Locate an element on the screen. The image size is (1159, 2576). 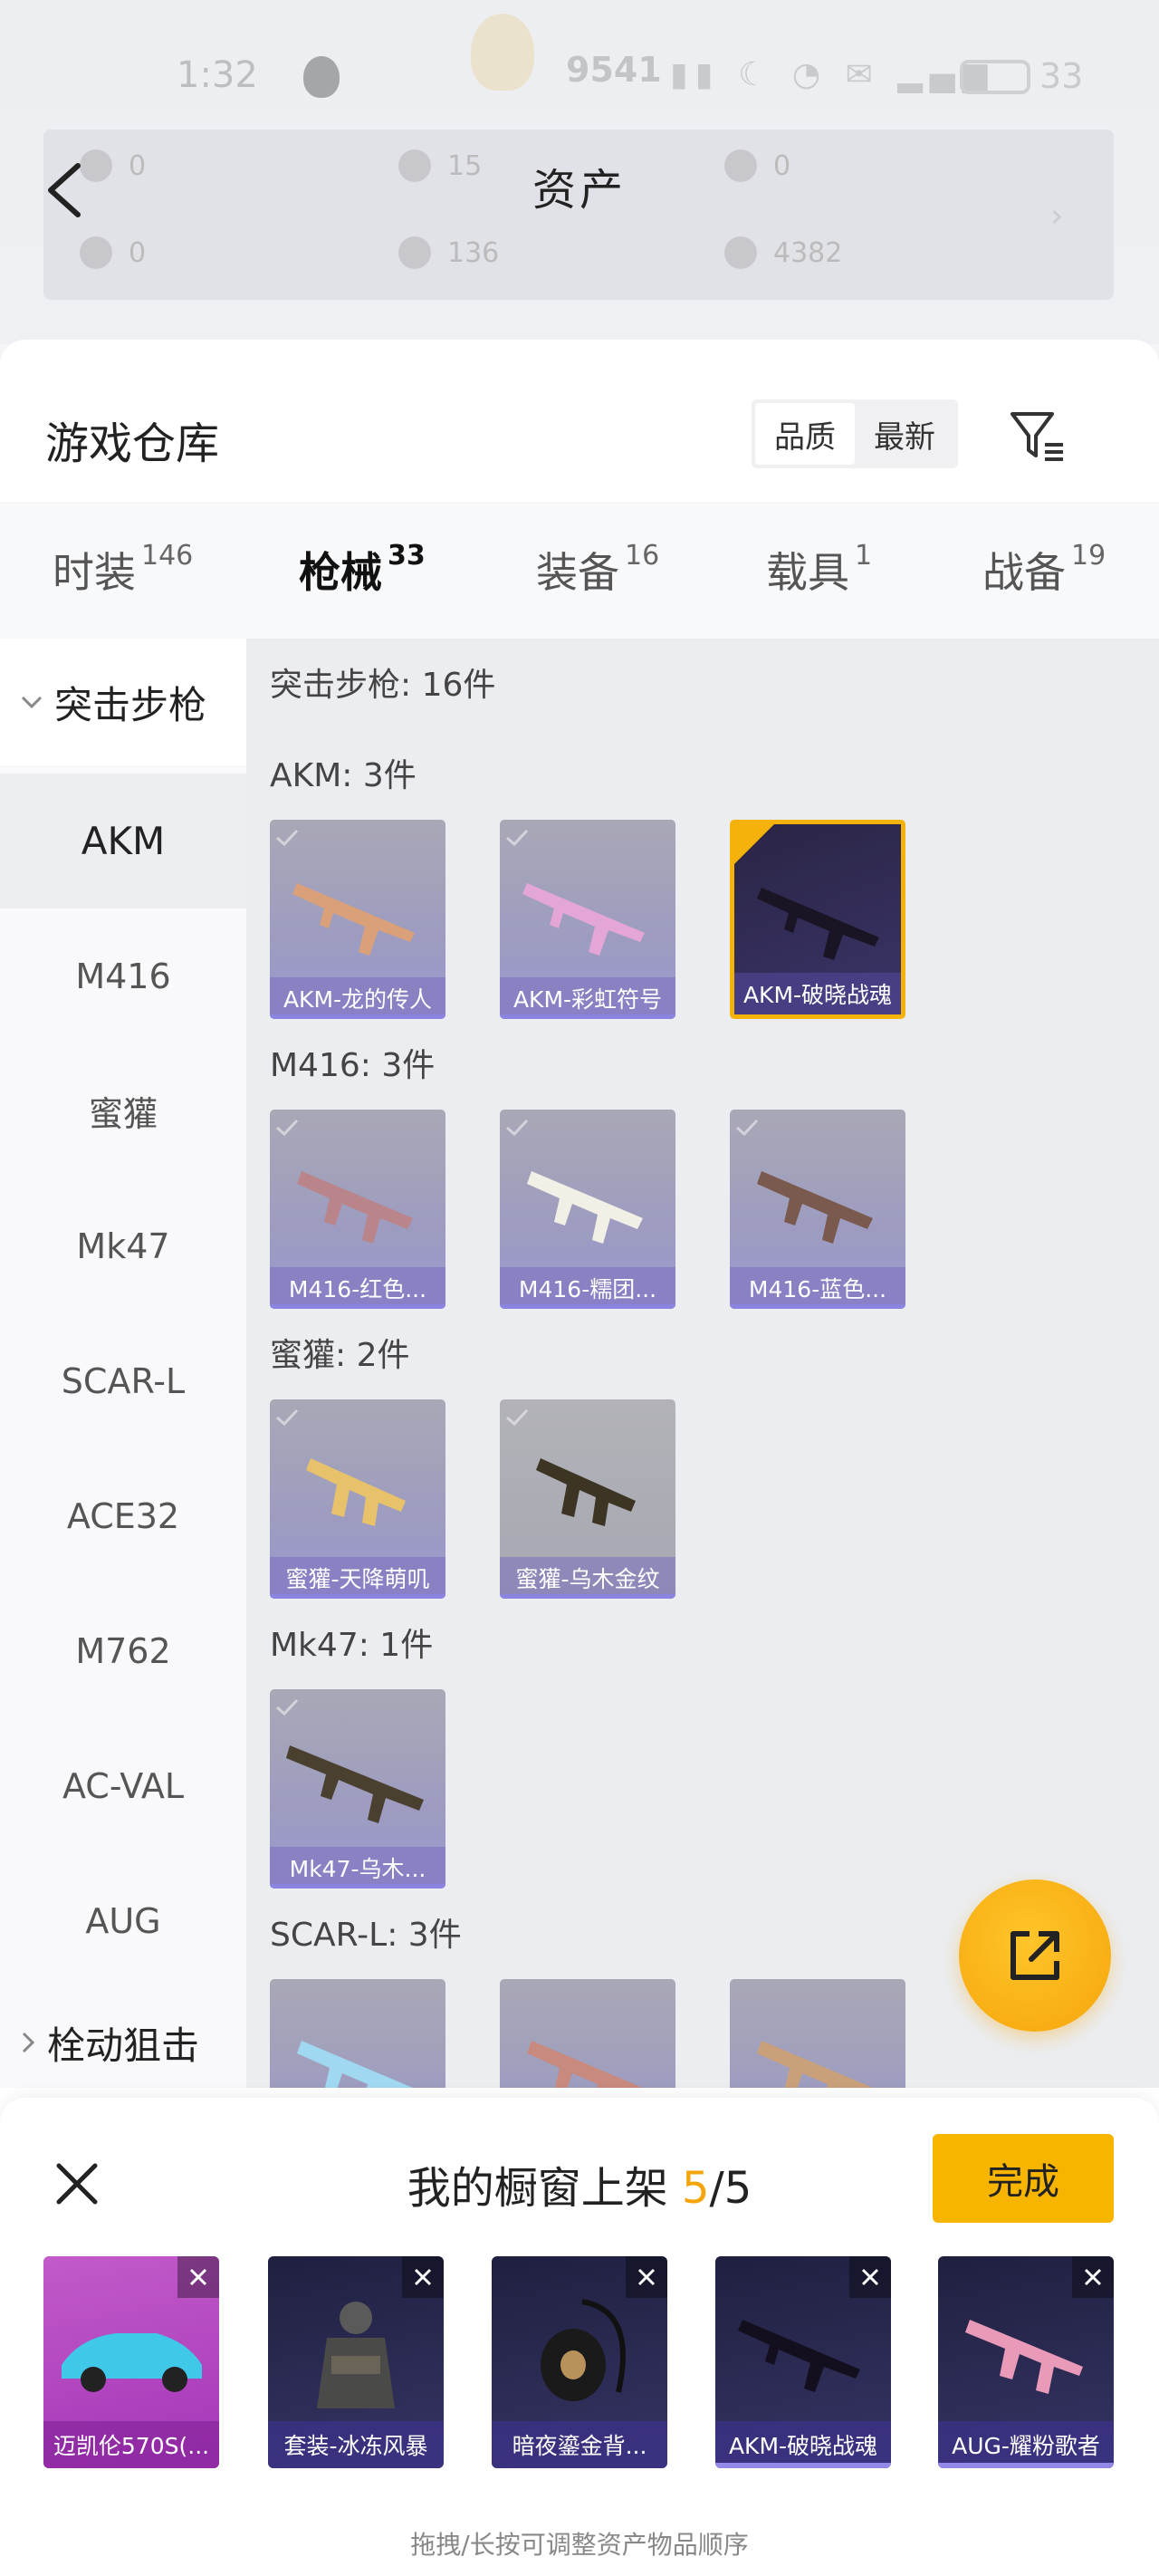
chevron-right-icon is located at coordinates (28, 2042).